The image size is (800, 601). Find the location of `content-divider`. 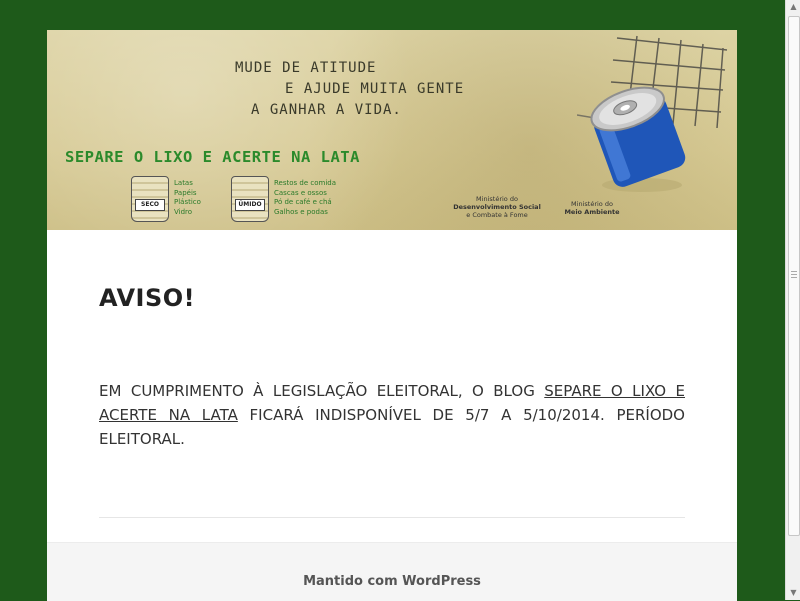

content-divider is located at coordinates (392, 517).